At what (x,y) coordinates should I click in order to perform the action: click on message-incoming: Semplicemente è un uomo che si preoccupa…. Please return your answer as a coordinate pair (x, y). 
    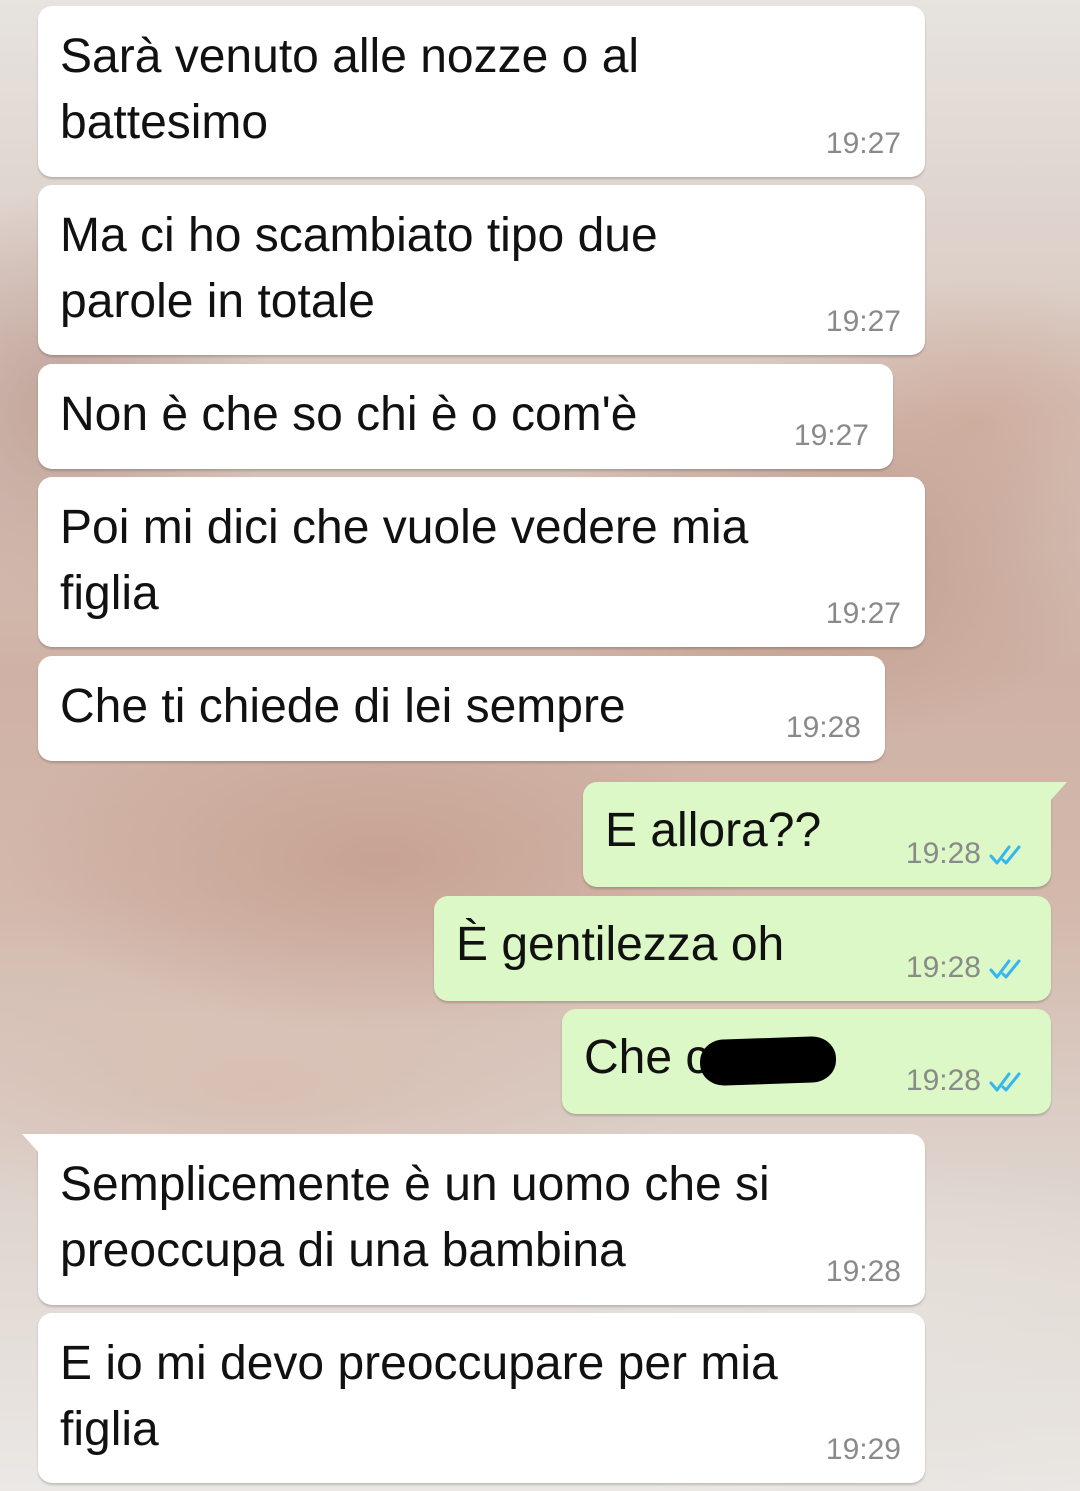
    Looking at the image, I should click on (473, 1219).